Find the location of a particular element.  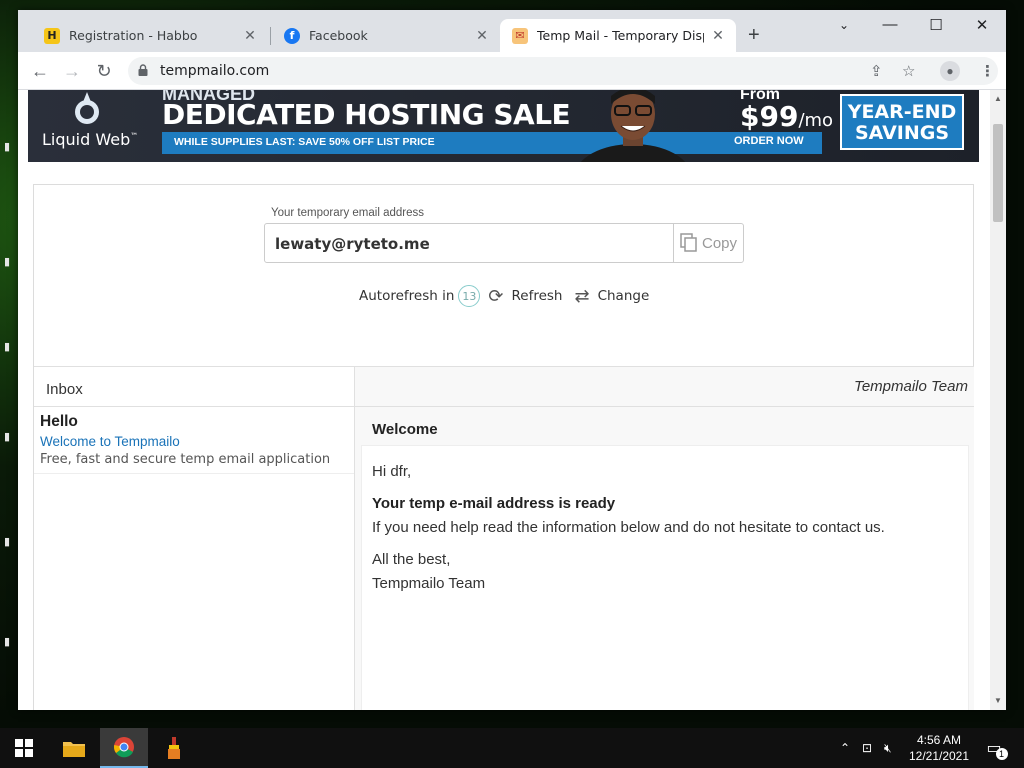

tab-separator is located at coordinates (270, 36).